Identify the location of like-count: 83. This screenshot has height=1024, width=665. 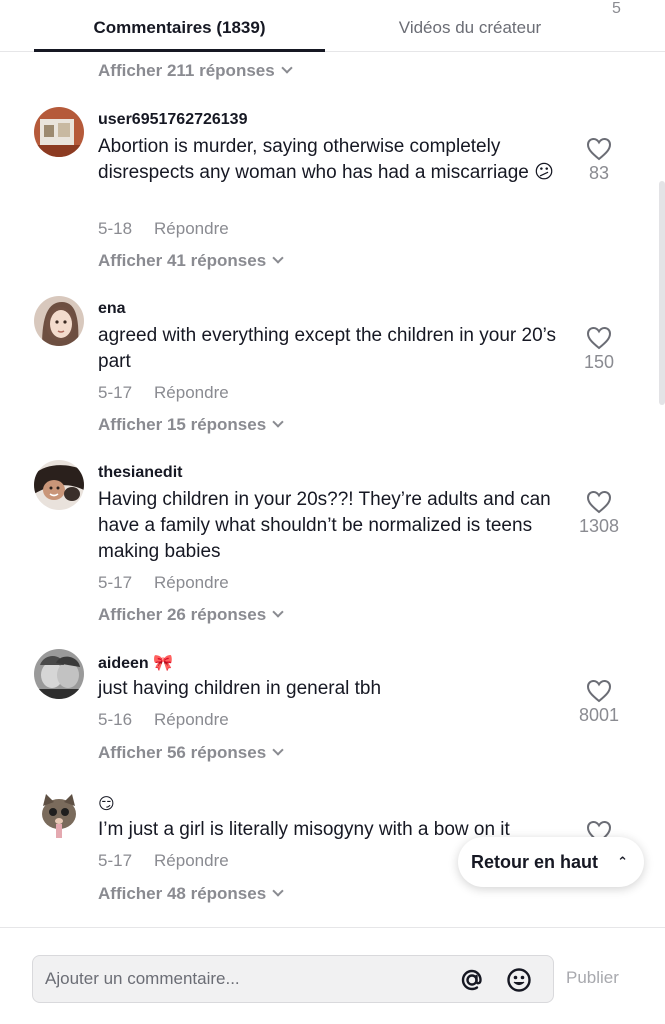
(599, 173).